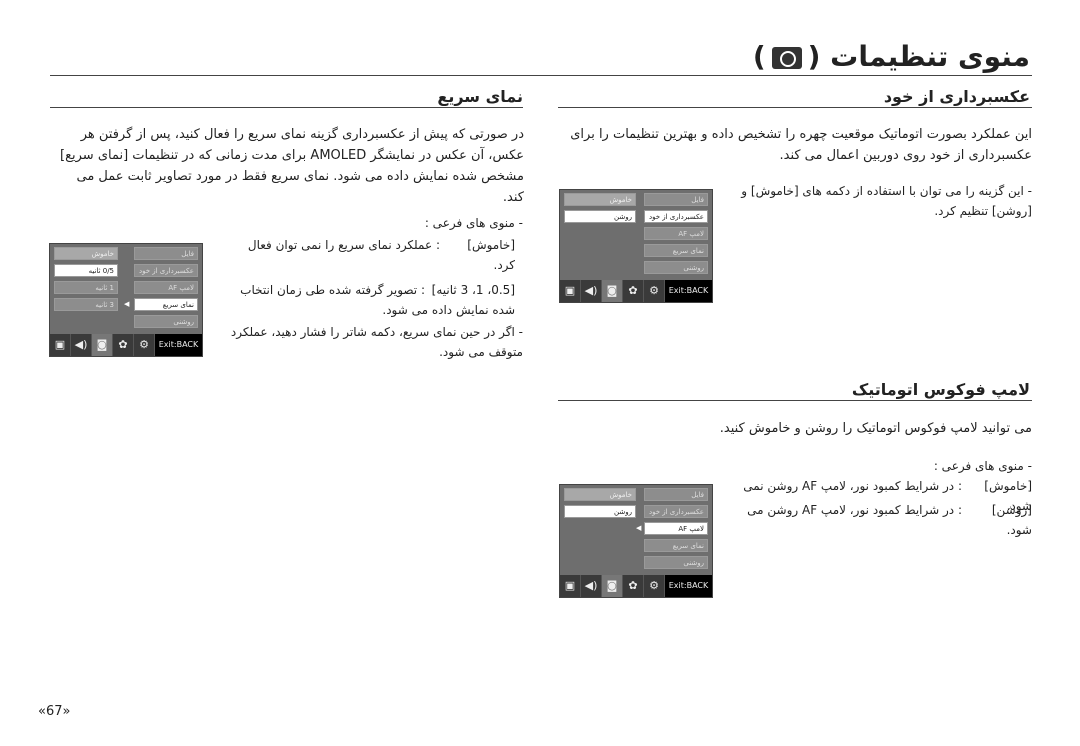  What do you see at coordinates (759, 56) in the screenshot?
I see `page-title-close: )` at bounding box center [759, 56].